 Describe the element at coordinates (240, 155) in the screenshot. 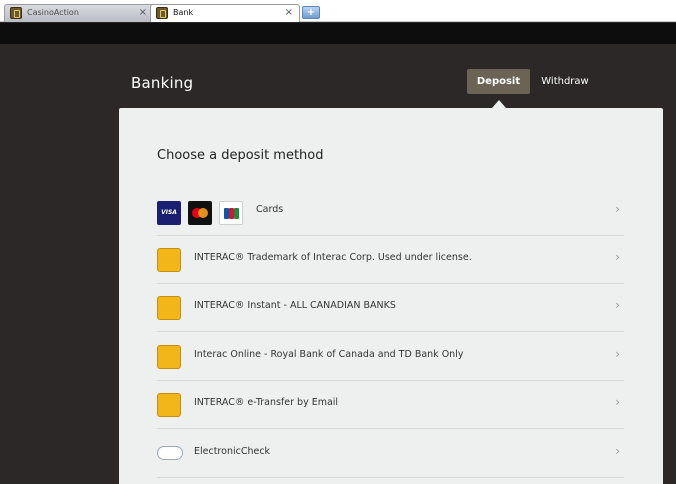

I see `panel-title: Choose a deposit method` at that location.